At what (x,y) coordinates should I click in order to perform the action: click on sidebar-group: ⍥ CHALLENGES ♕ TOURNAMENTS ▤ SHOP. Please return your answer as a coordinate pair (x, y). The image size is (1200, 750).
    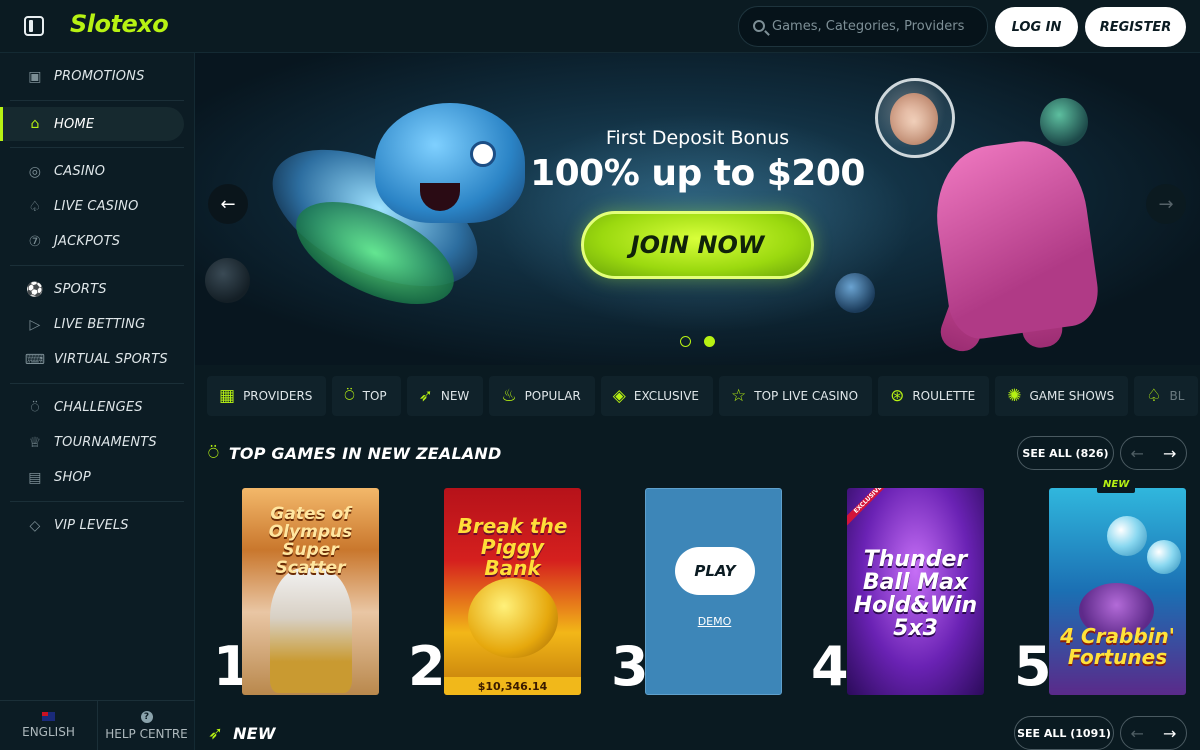
    Looking at the image, I should click on (97, 443).